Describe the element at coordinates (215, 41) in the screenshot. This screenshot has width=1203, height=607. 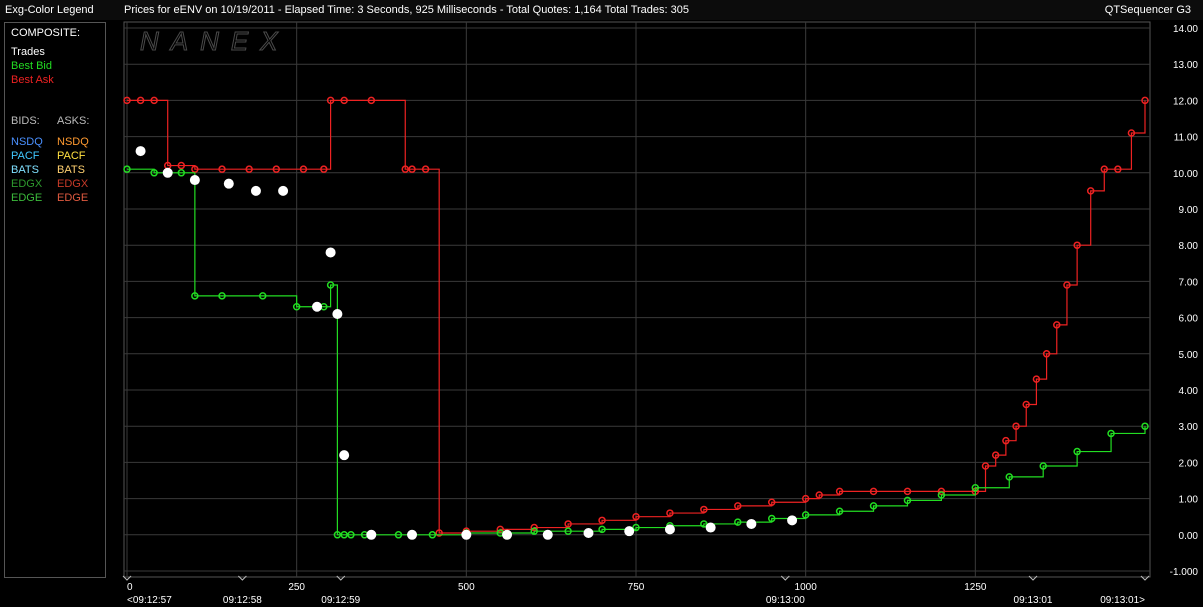
I see `nanex-watermark: NANEX` at that location.